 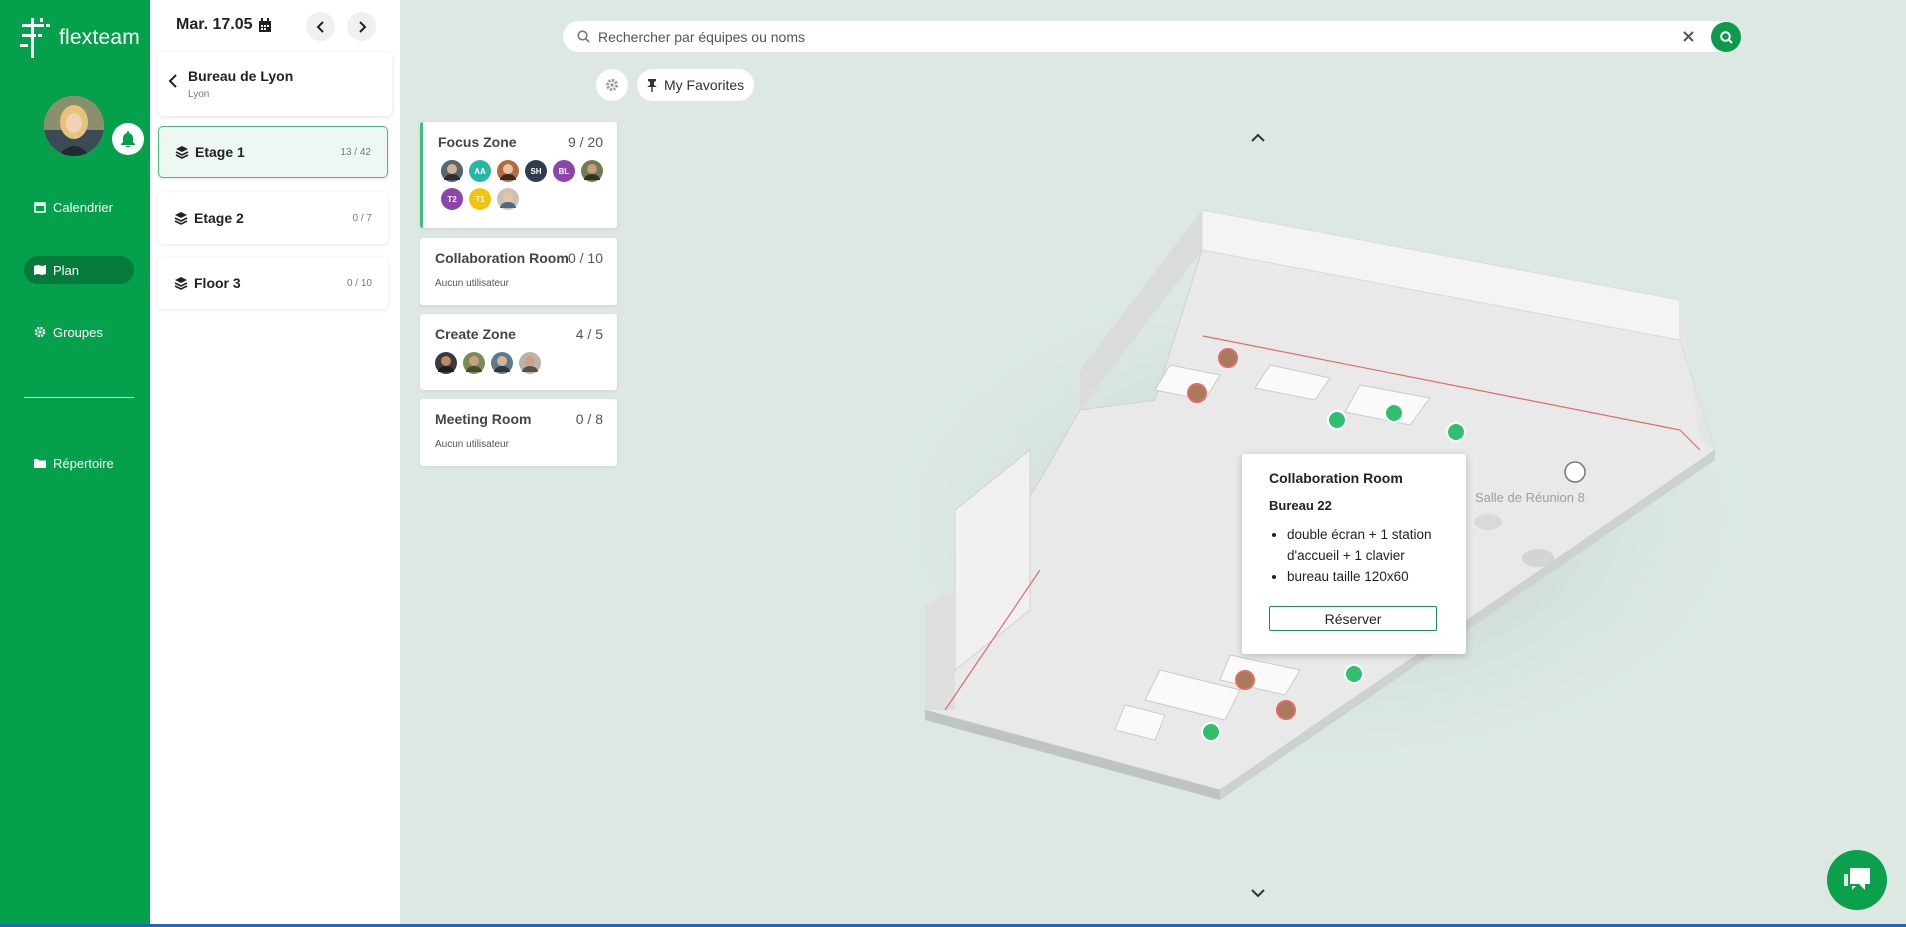 What do you see at coordinates (355, 152) in the screenshot?
I see `floor-count: 13 / 42` at bounding box center [355, 152].